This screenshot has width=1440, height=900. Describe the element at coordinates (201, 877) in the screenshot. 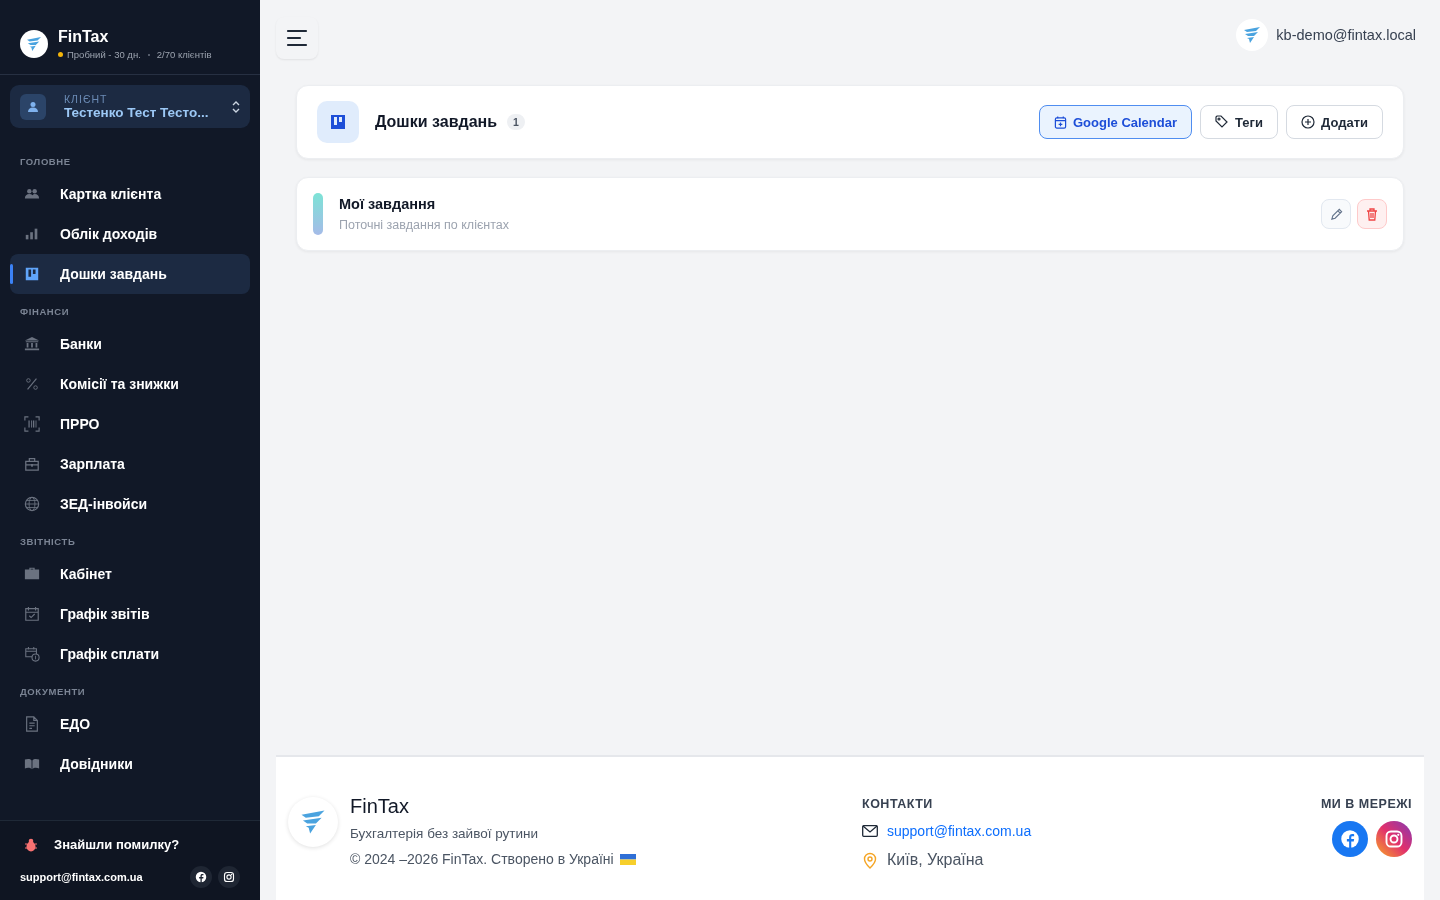

I see `facebook-icon` at that location.